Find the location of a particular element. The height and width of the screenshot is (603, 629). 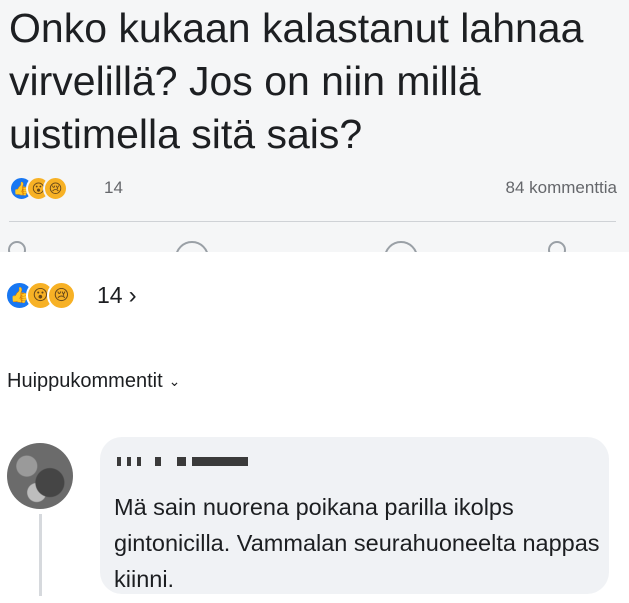

divider is located at coordinates (312, 221).